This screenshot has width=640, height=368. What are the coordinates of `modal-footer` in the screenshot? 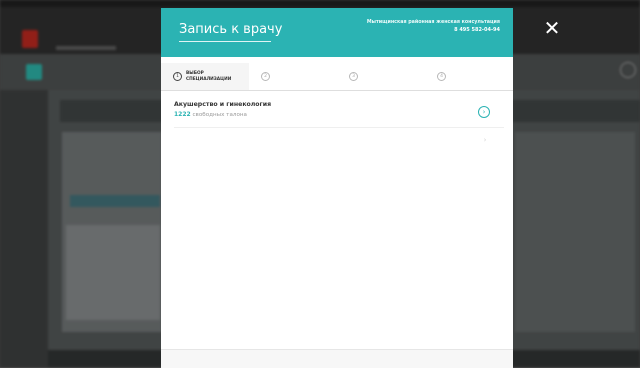 It's located at (337, 358).